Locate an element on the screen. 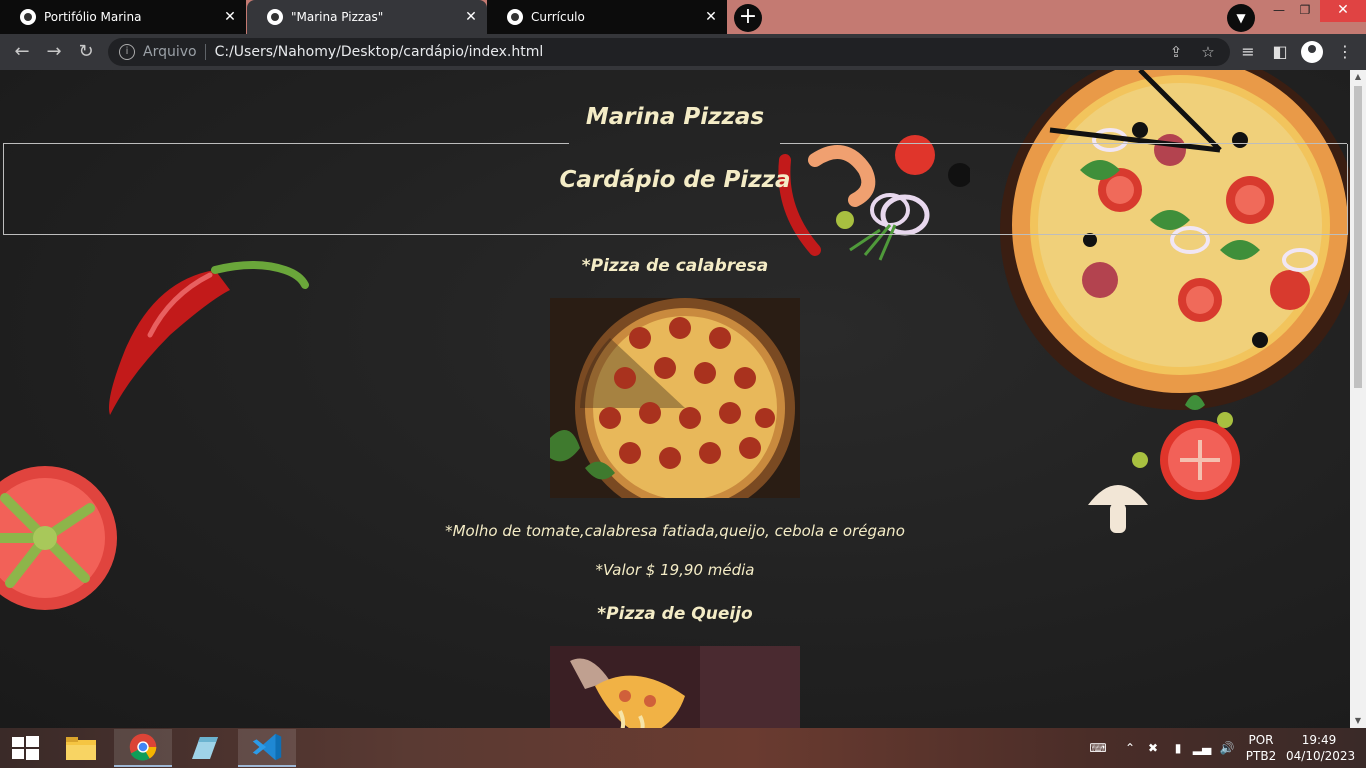  pizza-calabresa-price: *Valor $ 19,90 média is located at coordinates (675, 570).